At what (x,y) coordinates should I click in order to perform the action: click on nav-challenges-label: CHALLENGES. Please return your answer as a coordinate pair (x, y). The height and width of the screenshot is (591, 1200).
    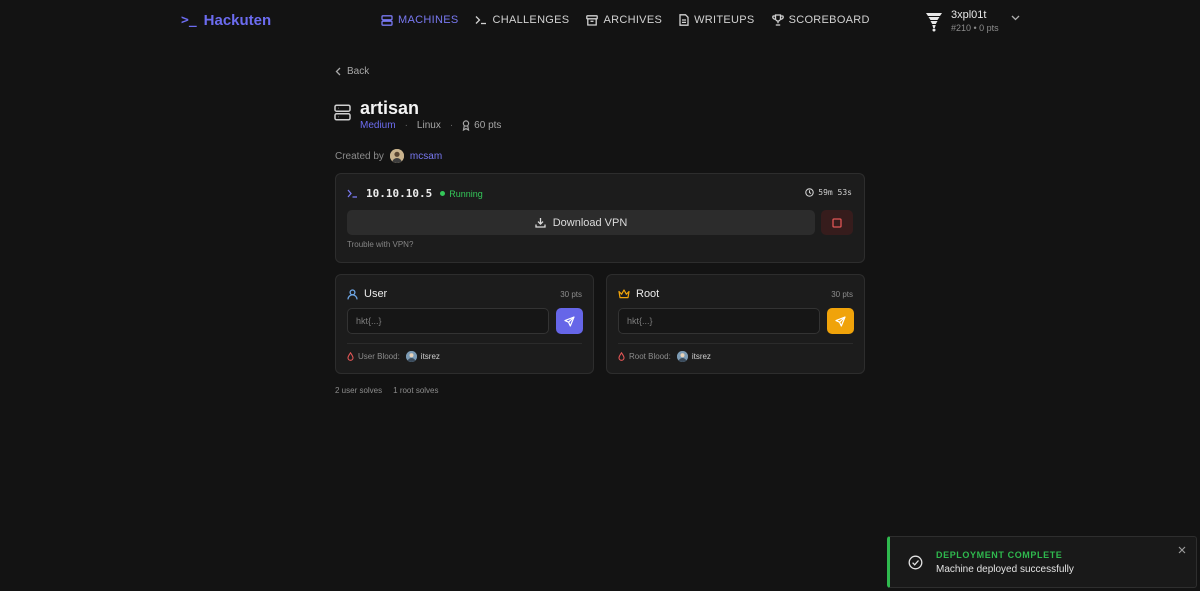
    Looking at the image, I should click on (531, 20).